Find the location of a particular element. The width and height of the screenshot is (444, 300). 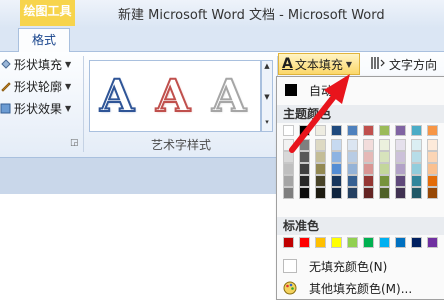

wordart-style-red: A is located at coordinates (173, 96).